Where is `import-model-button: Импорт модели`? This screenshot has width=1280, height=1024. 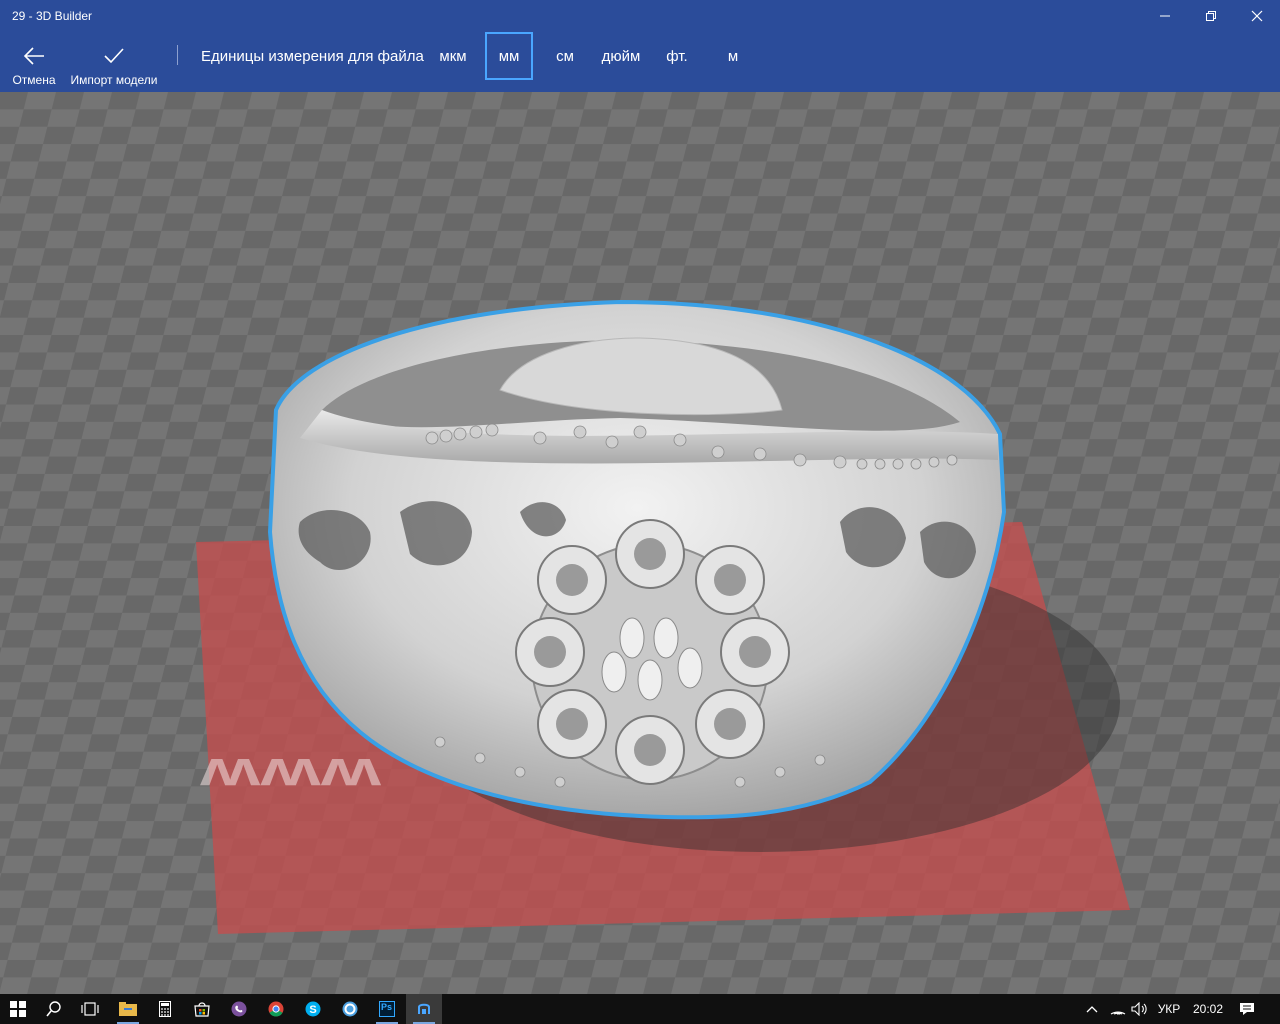
import-model-button: Импорт модели is located at coordinates (114, 62).